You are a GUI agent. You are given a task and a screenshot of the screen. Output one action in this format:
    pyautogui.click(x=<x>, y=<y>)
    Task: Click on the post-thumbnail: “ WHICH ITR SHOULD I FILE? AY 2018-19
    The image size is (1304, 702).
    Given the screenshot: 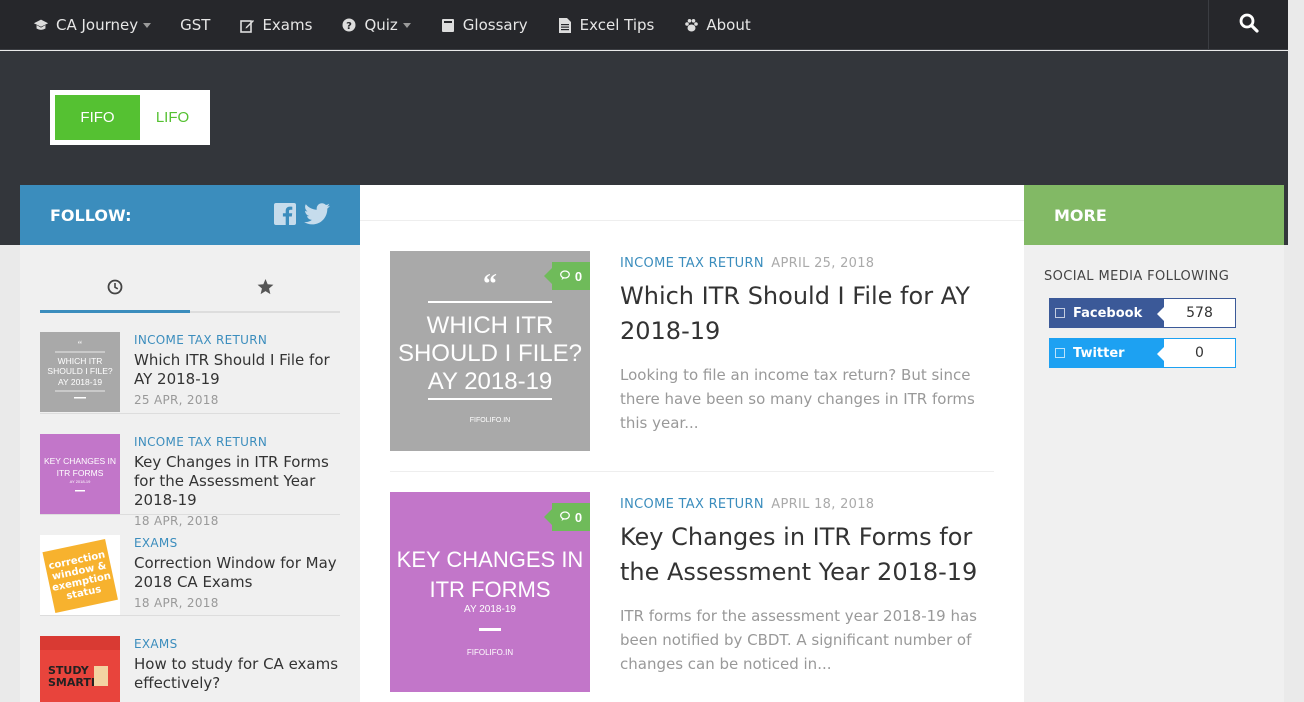 What is the action you would take?
    pyautogui.click(x=80, y=372)
    